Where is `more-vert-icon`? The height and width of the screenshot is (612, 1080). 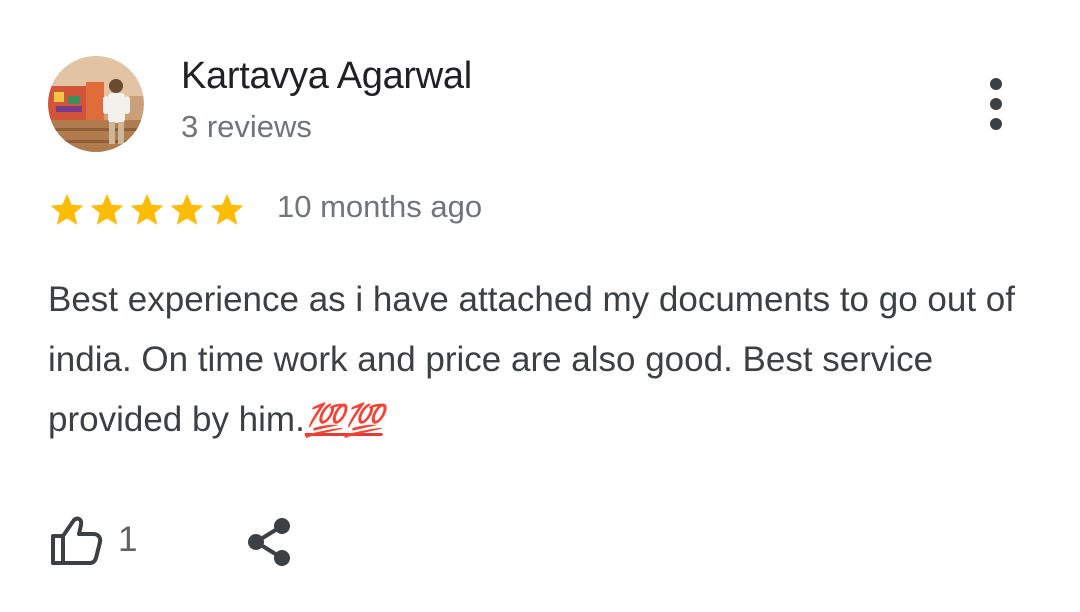 more-vert-icon is located at coordinates (996, 104).